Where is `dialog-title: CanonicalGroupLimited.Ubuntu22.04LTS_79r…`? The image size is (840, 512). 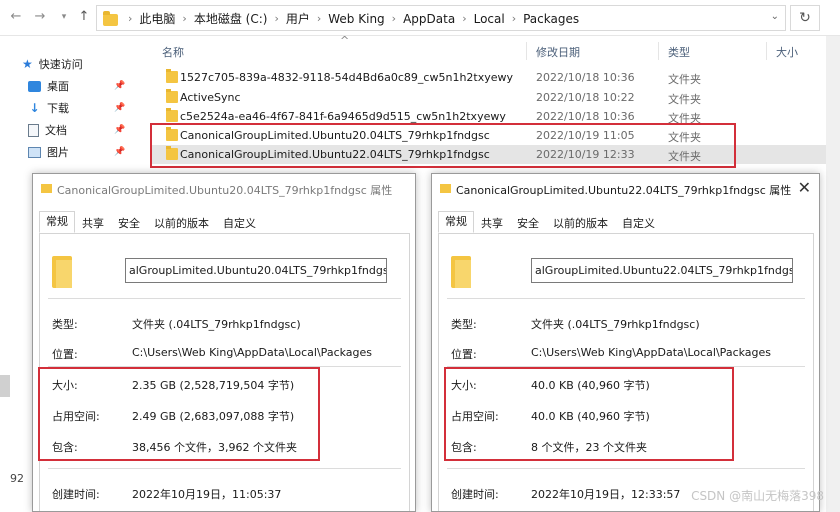 dialog-title: CanonicalGroupLimited.Ubuntu22.04LTS_79r… is located at coordinates (624, 190).